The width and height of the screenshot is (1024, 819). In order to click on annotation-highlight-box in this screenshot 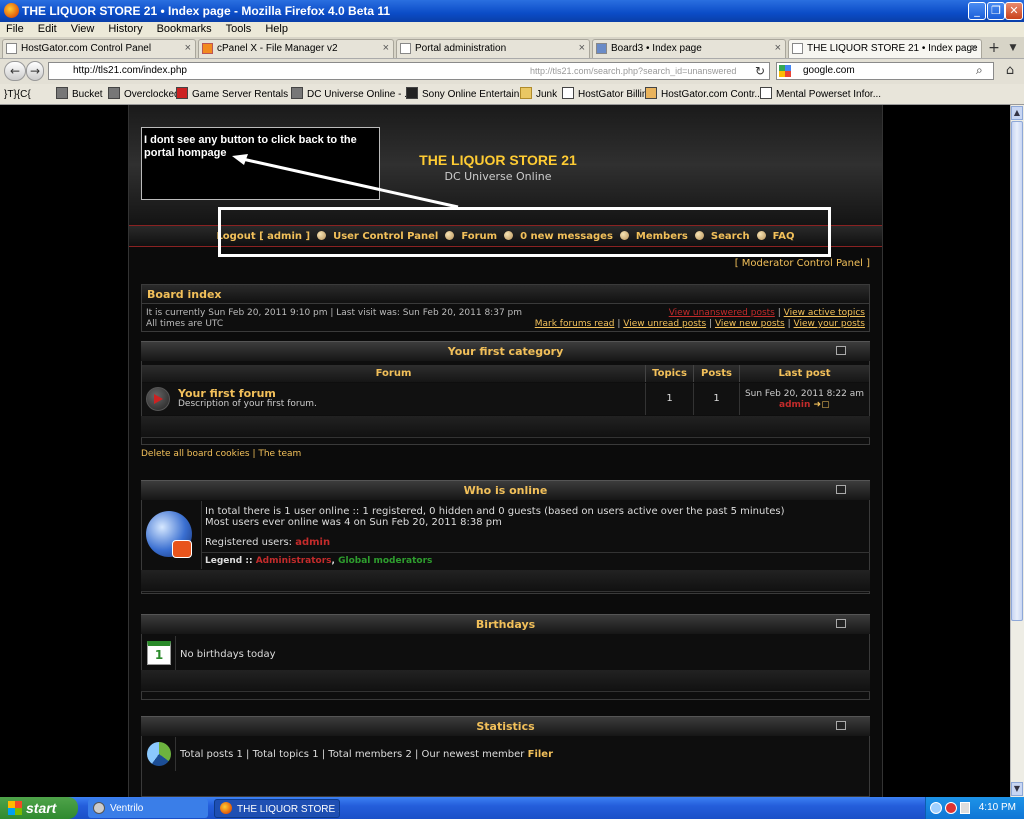, I will do `click(524, 232)`.